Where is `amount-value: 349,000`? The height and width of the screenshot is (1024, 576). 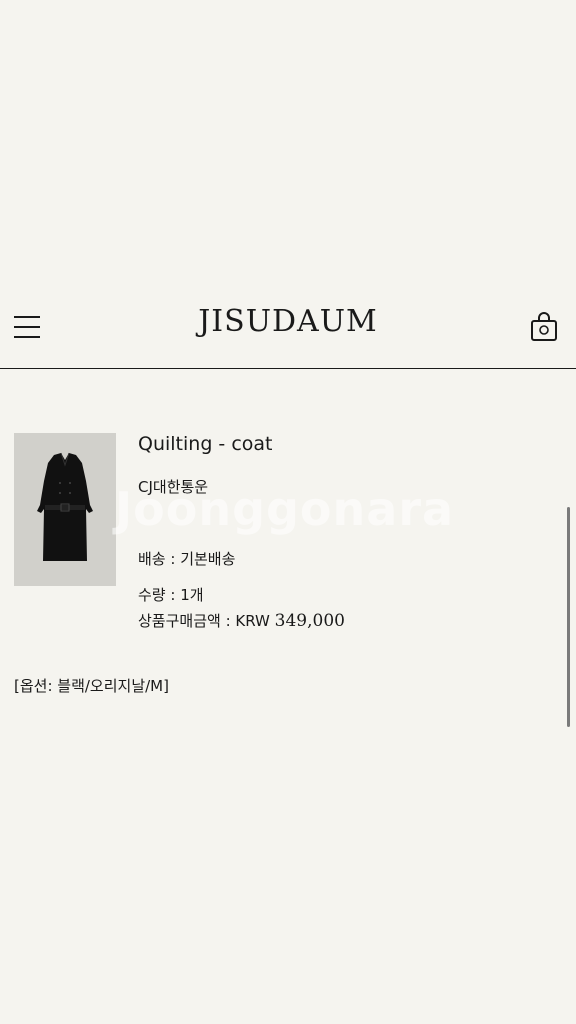
amount-value: 349,000 is located at coordinates (309, 621).